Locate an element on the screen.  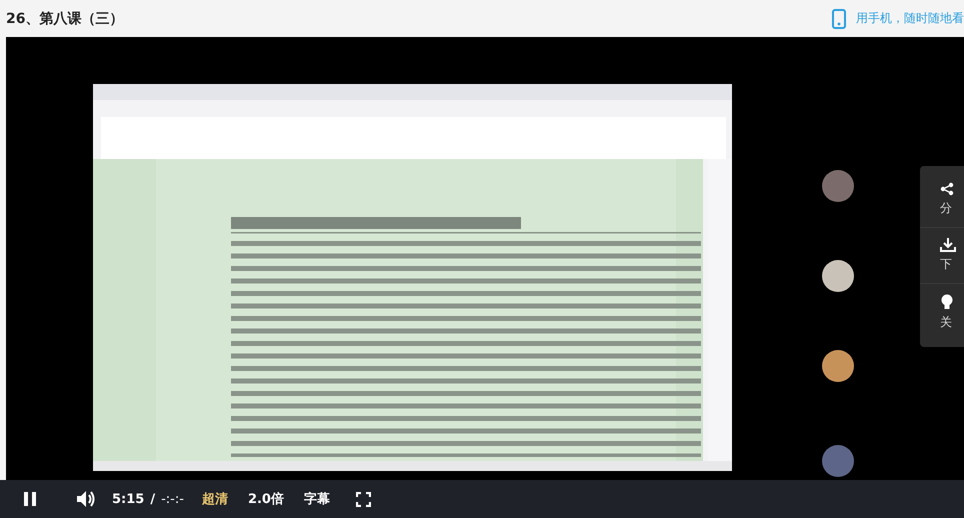
share-button: 分 is located at coordinates (942, 200).